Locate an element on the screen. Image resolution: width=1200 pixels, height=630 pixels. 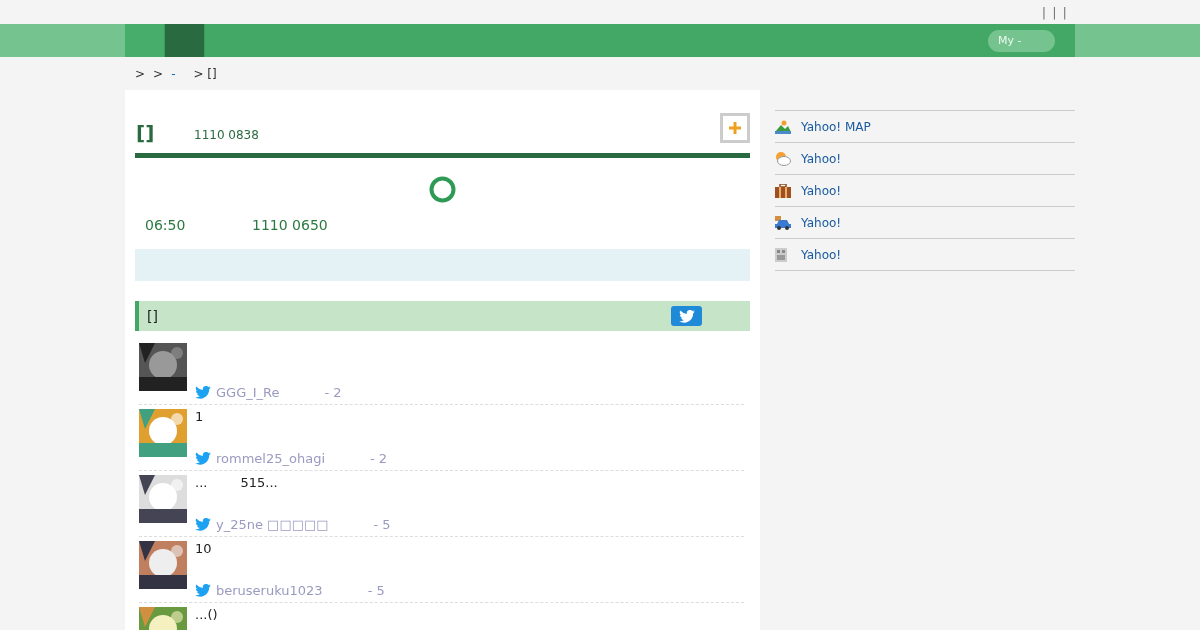
add-button is located at coordinates (735, 128).